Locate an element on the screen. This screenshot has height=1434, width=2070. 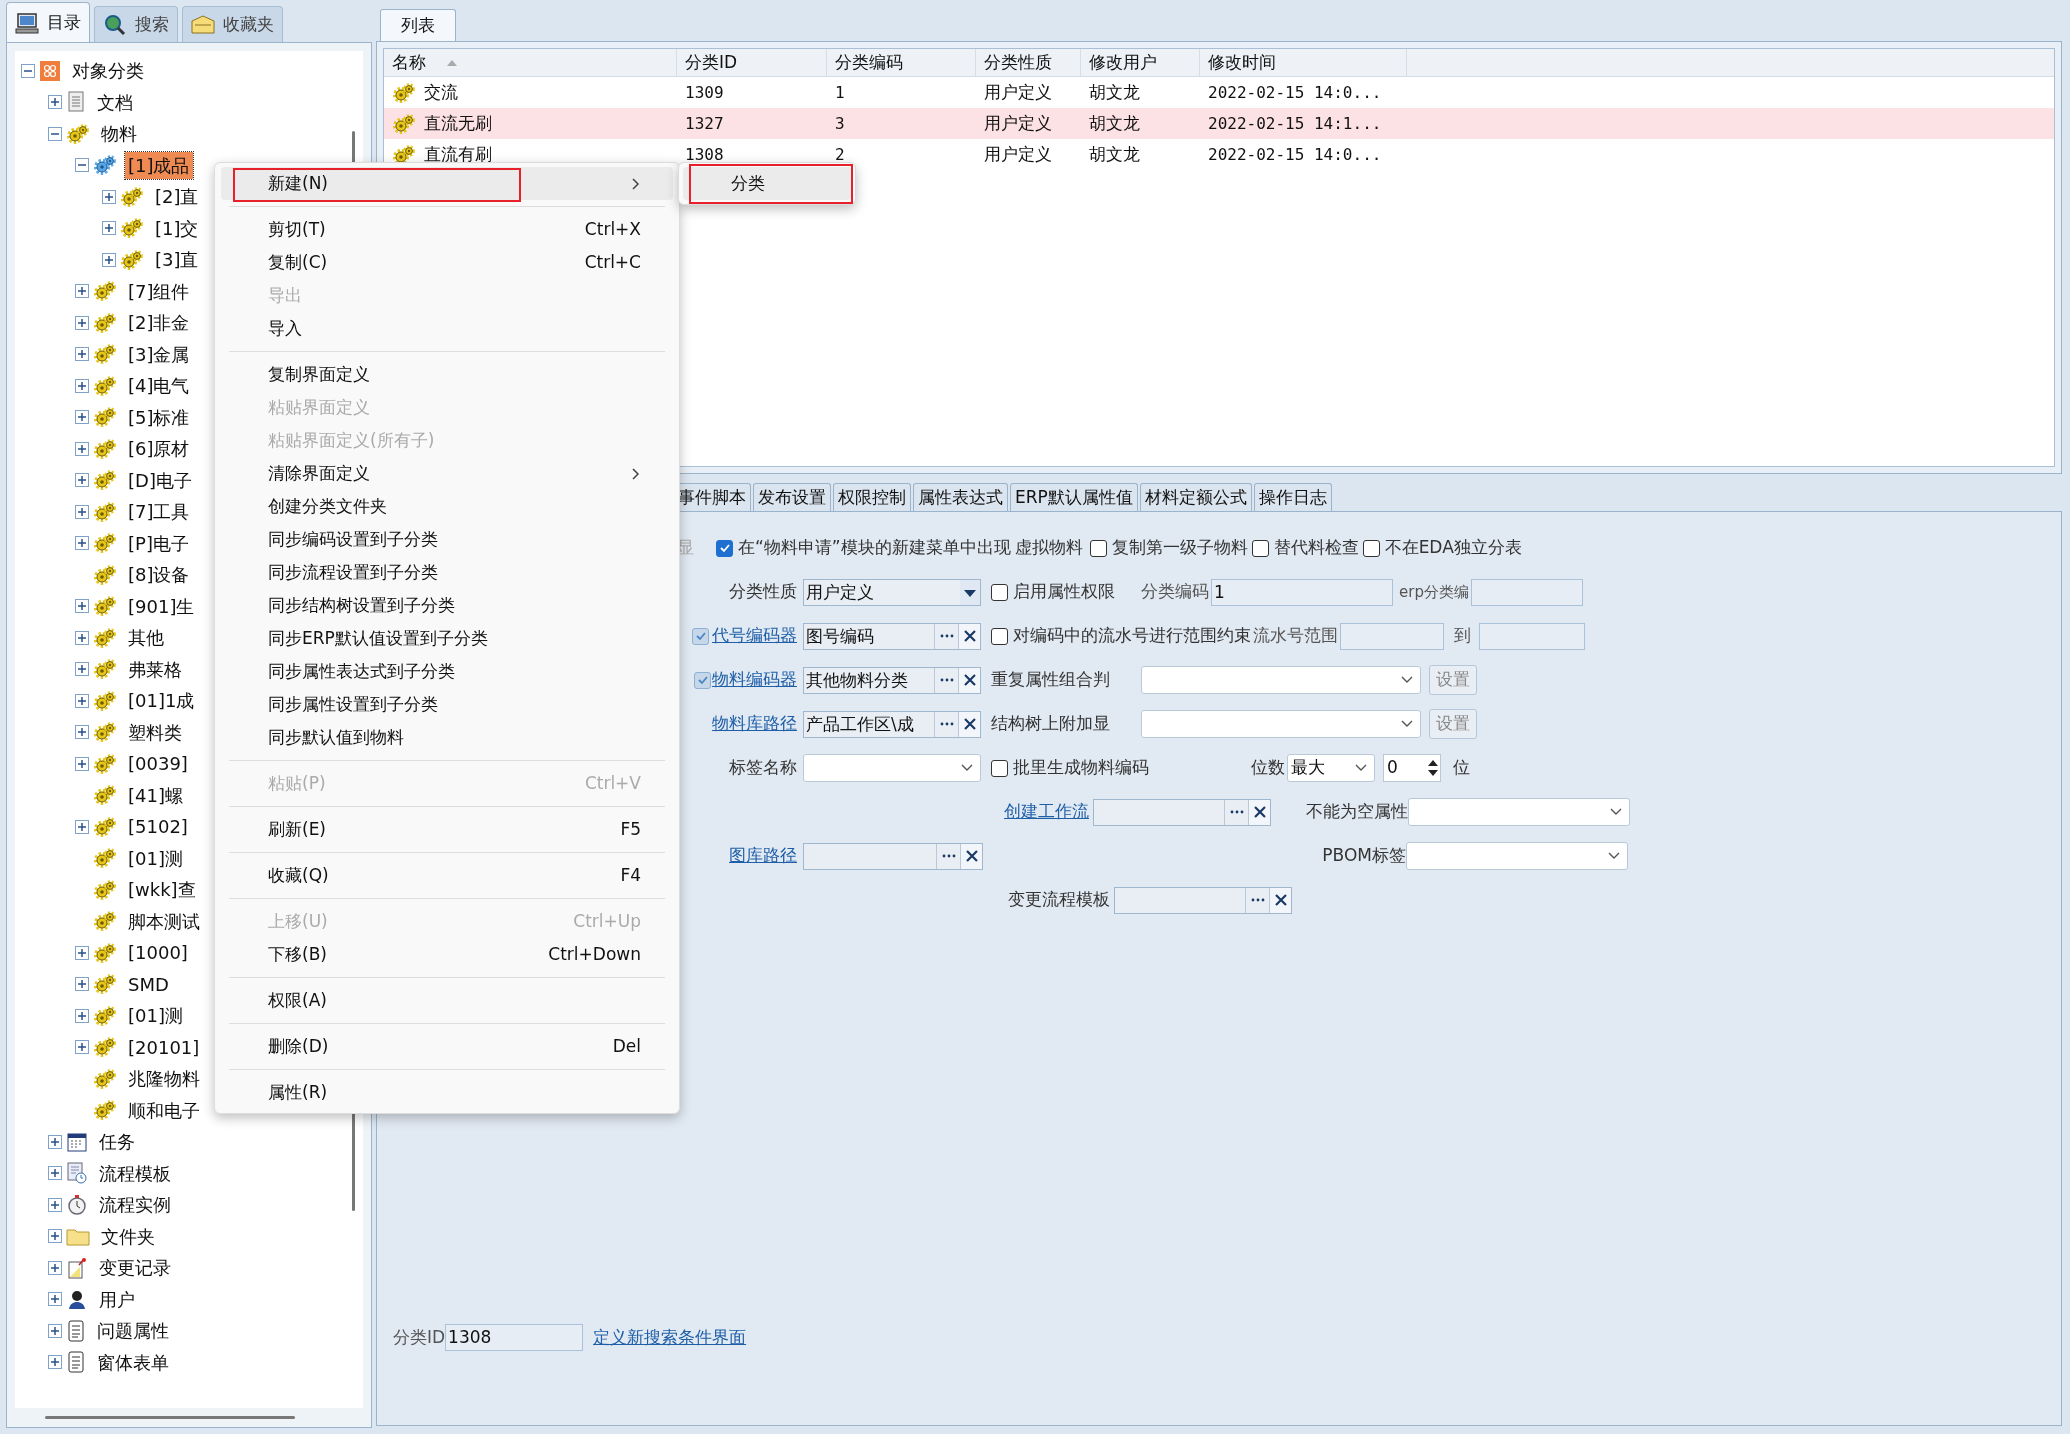
menu-item: 同步编码设置到子分类 is located at coordinates (447, 539).